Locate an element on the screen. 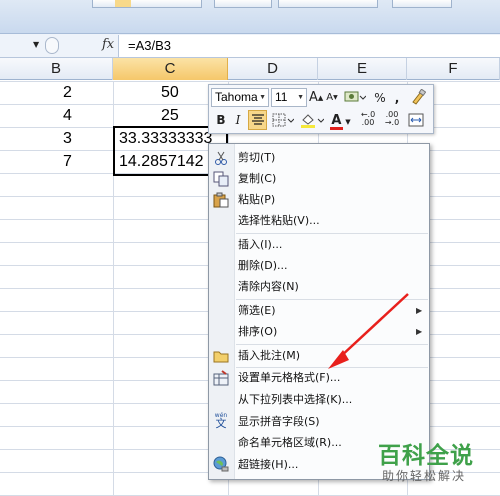 Image resolution: width=500 pixels, height=496 pixels. phonetic-icon: wén 文 is located at coordinates (221, 421).